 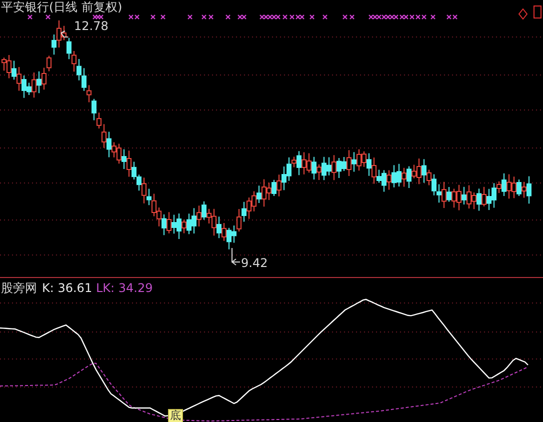 I want to click on high-price-label: 12.78, so click(x=91, y=26).